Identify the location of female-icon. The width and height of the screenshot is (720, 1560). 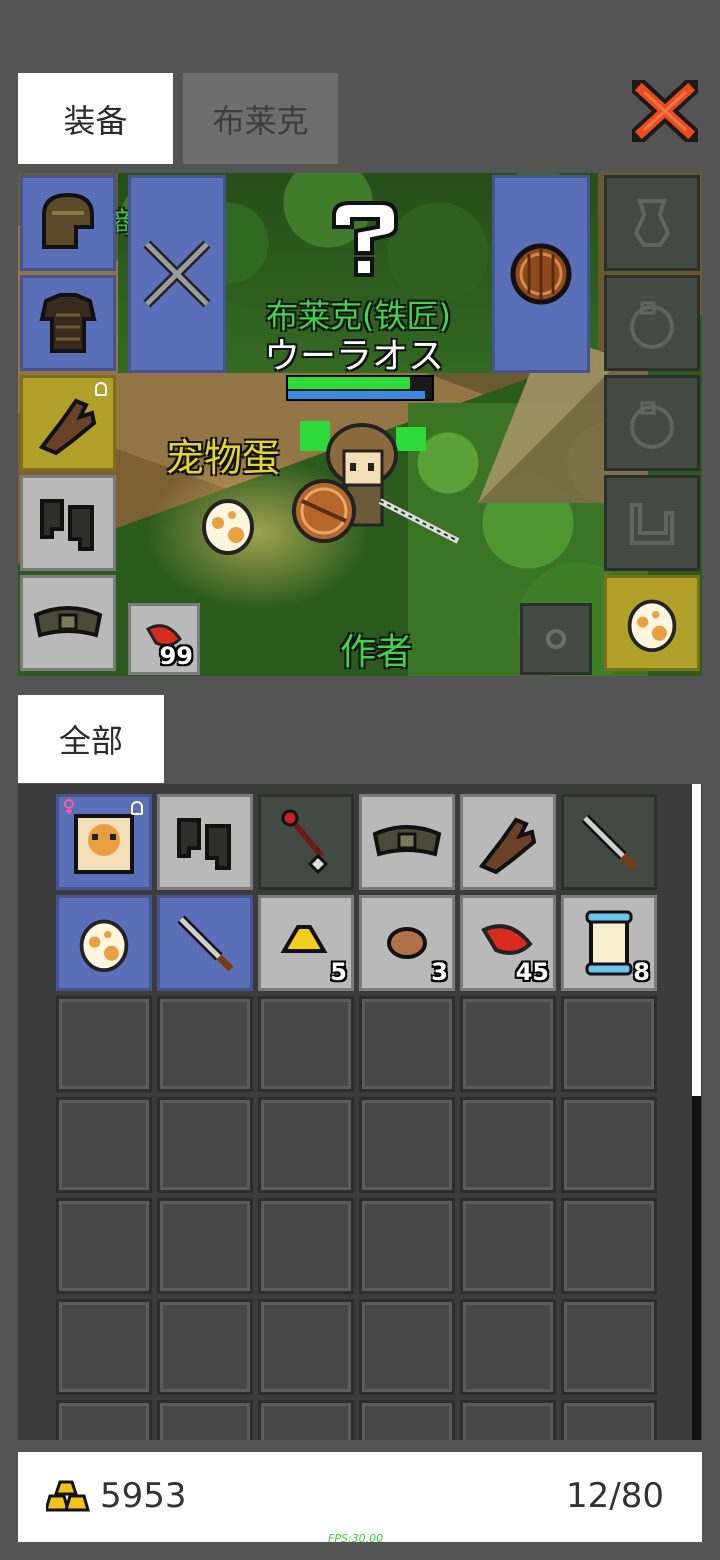
(69, 807).